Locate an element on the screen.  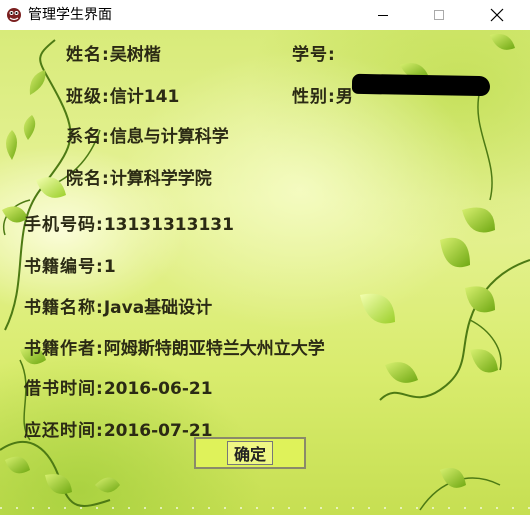
borrow-date-value: 2016-06-21 is located at coordinates (158, 389).